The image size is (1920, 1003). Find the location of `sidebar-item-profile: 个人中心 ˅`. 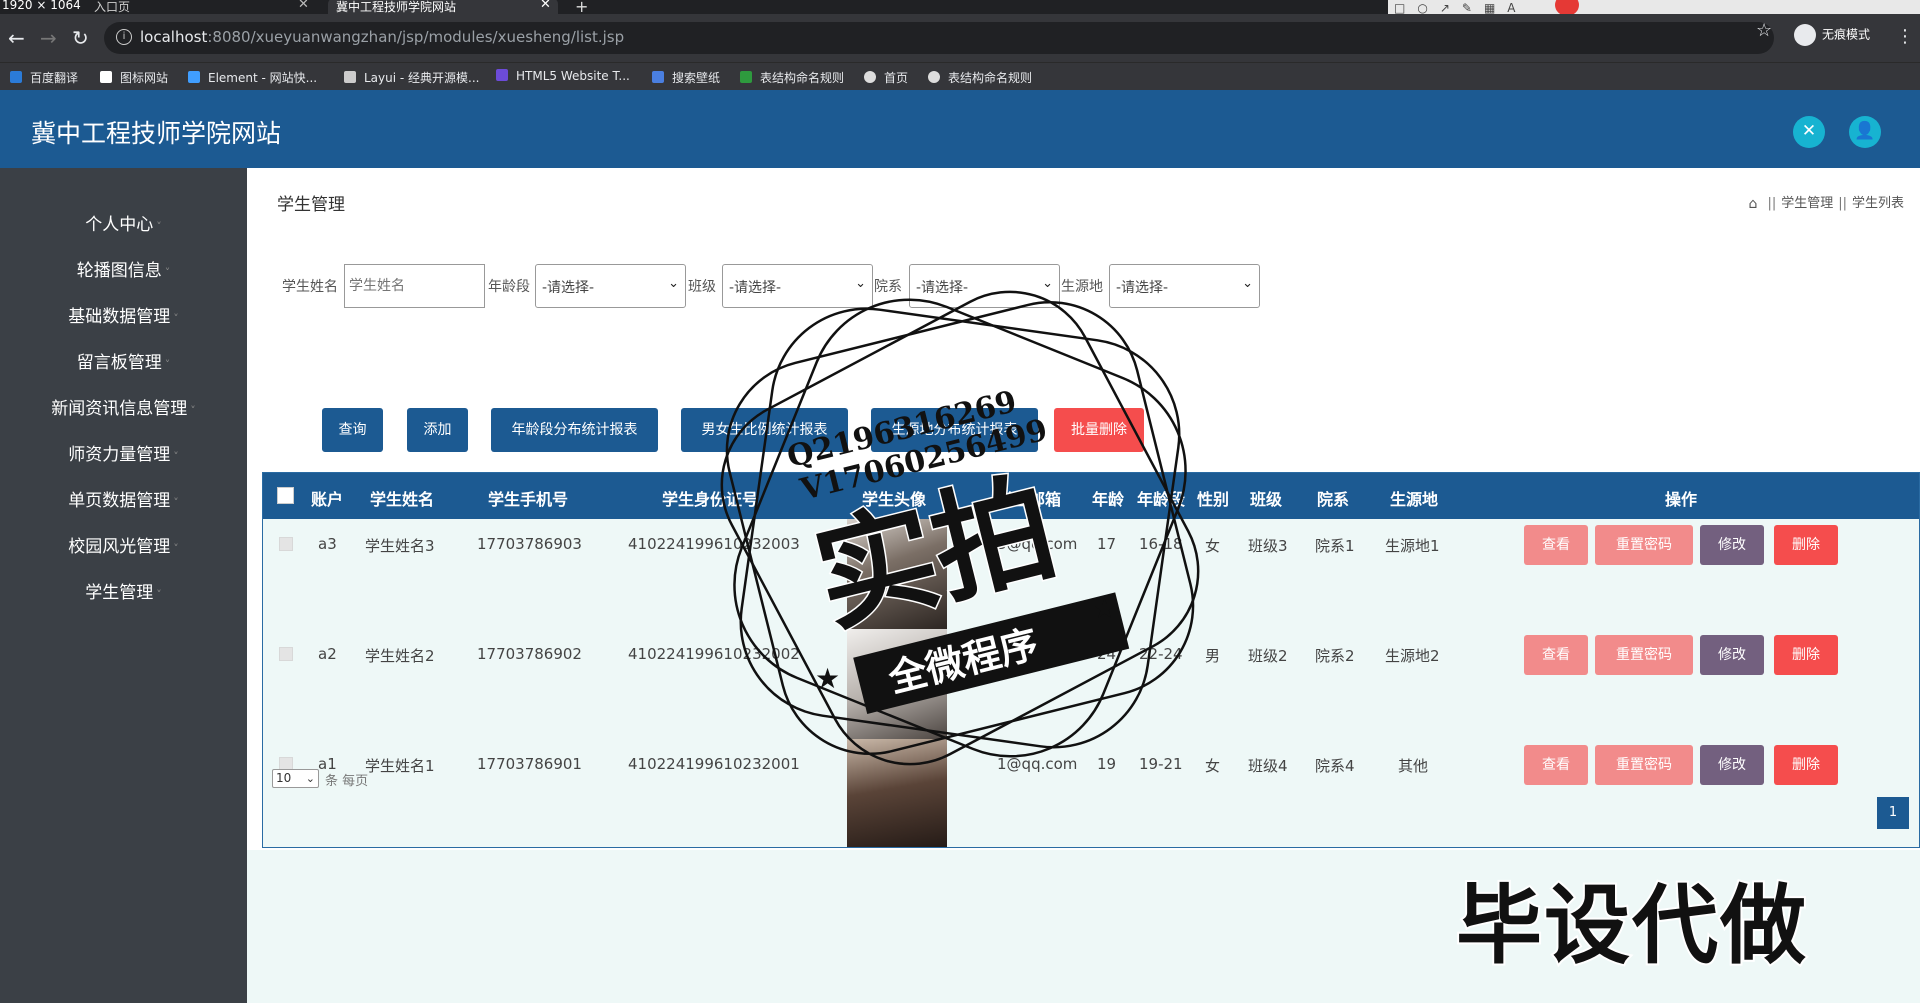

sidebar-item-profile: 个人中心 ˅ is located at coordinates (123, 222).